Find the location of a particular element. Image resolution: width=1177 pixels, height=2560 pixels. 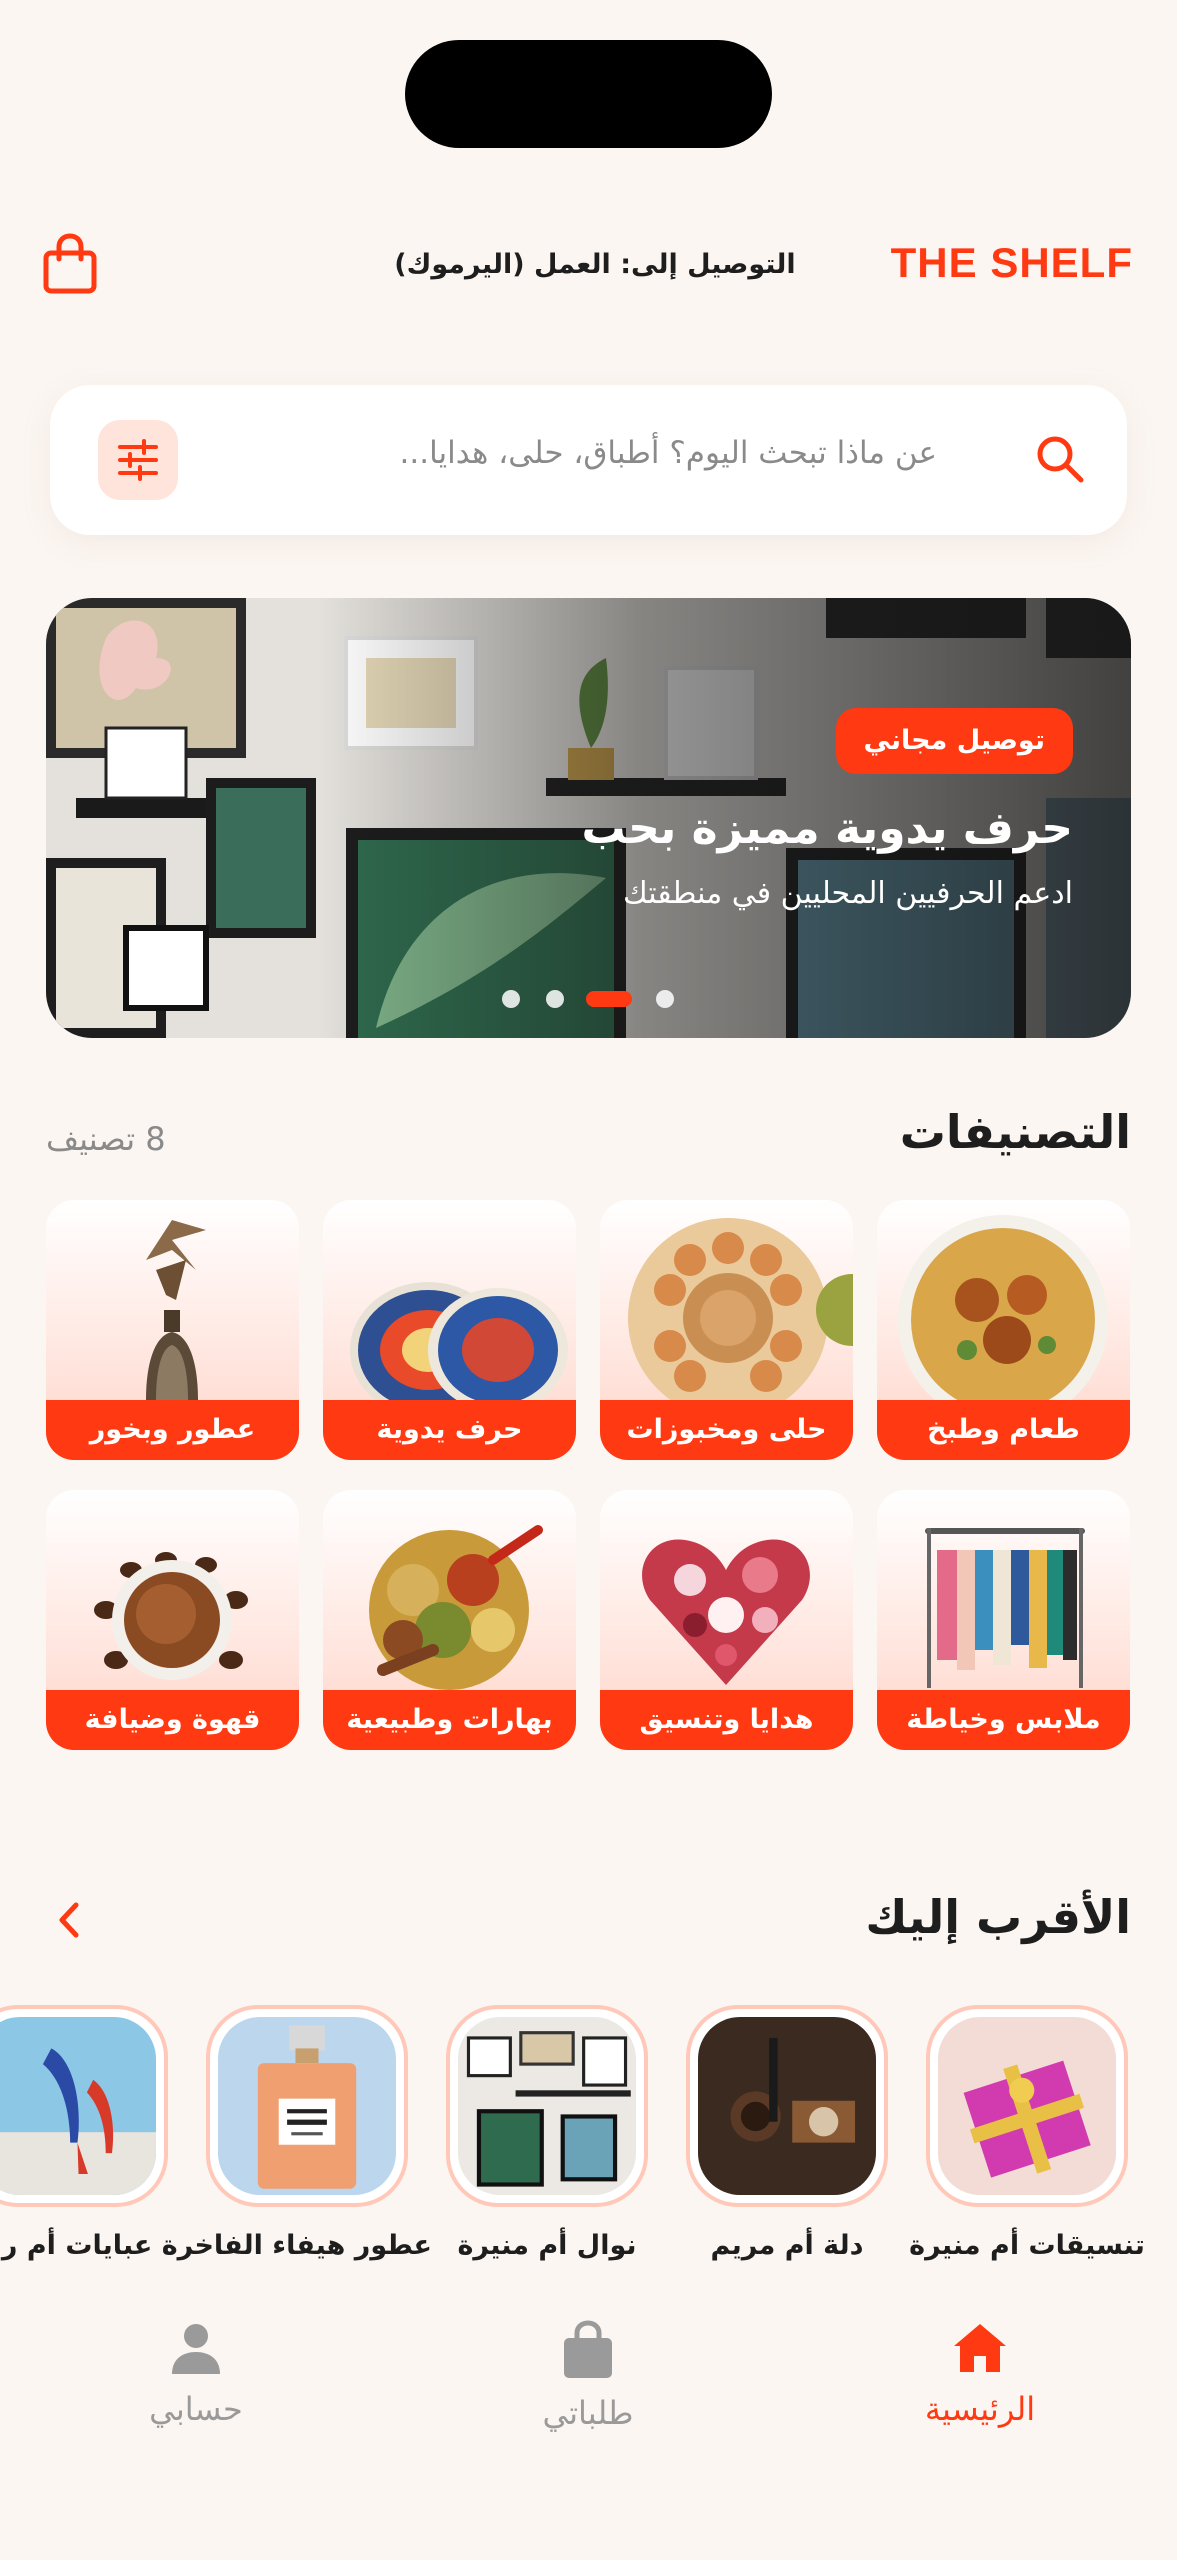

category-gifts: هدايا وتنسيق is located at coordinates (726, 1620).